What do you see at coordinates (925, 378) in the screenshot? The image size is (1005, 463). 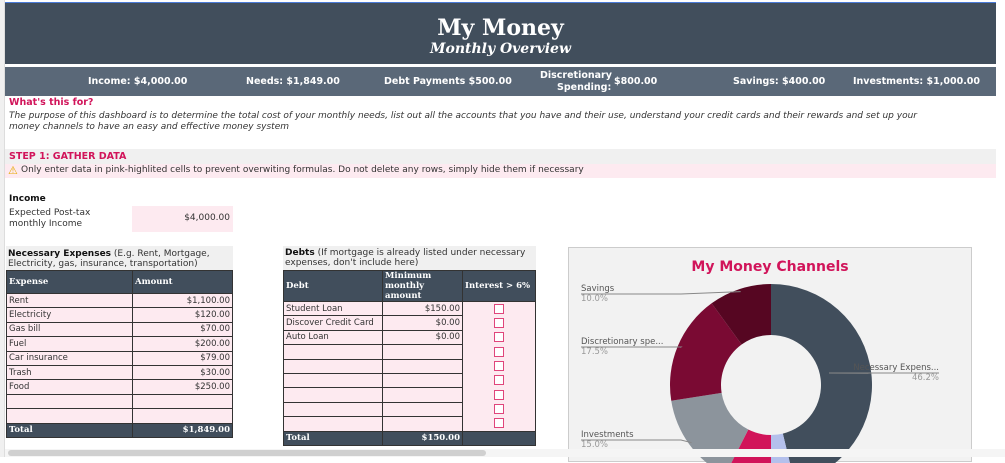 I see `slice-percent: 46.2%` at bounding box center [925, 378].